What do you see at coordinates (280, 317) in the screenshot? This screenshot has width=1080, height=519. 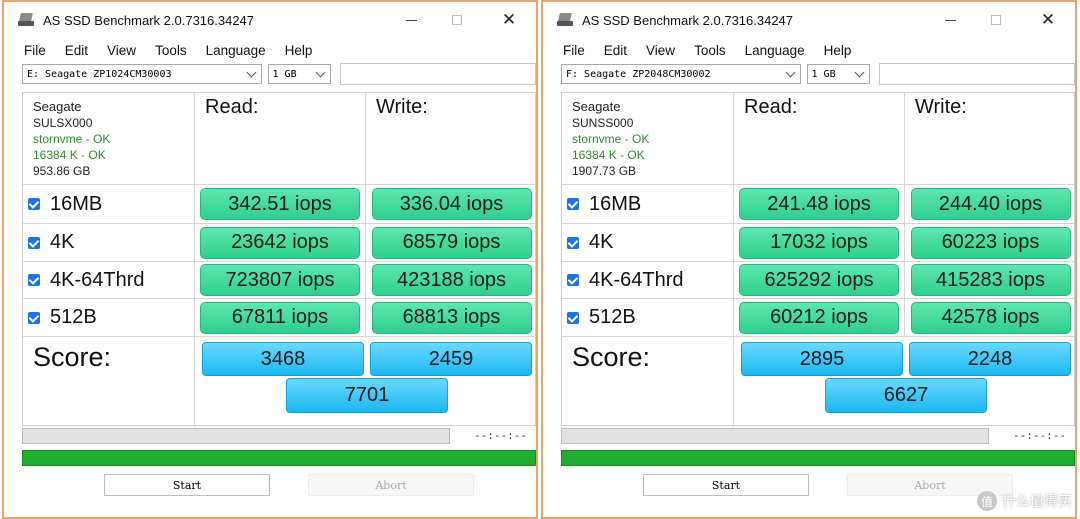 I see `read-result: 67811 iops` at bounding box center [280, 317].